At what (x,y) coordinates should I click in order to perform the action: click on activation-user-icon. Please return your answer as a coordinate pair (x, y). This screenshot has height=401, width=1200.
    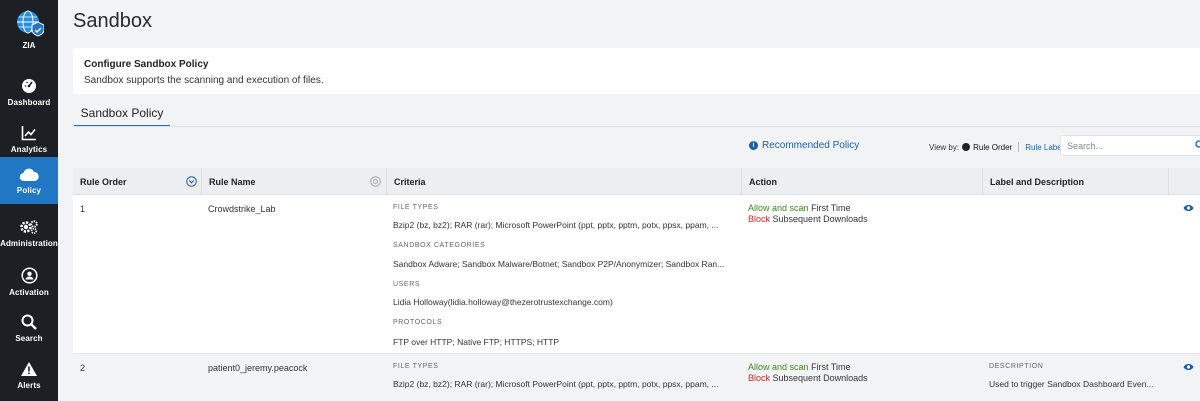
    Looking at the image, I should click on (29, 275).